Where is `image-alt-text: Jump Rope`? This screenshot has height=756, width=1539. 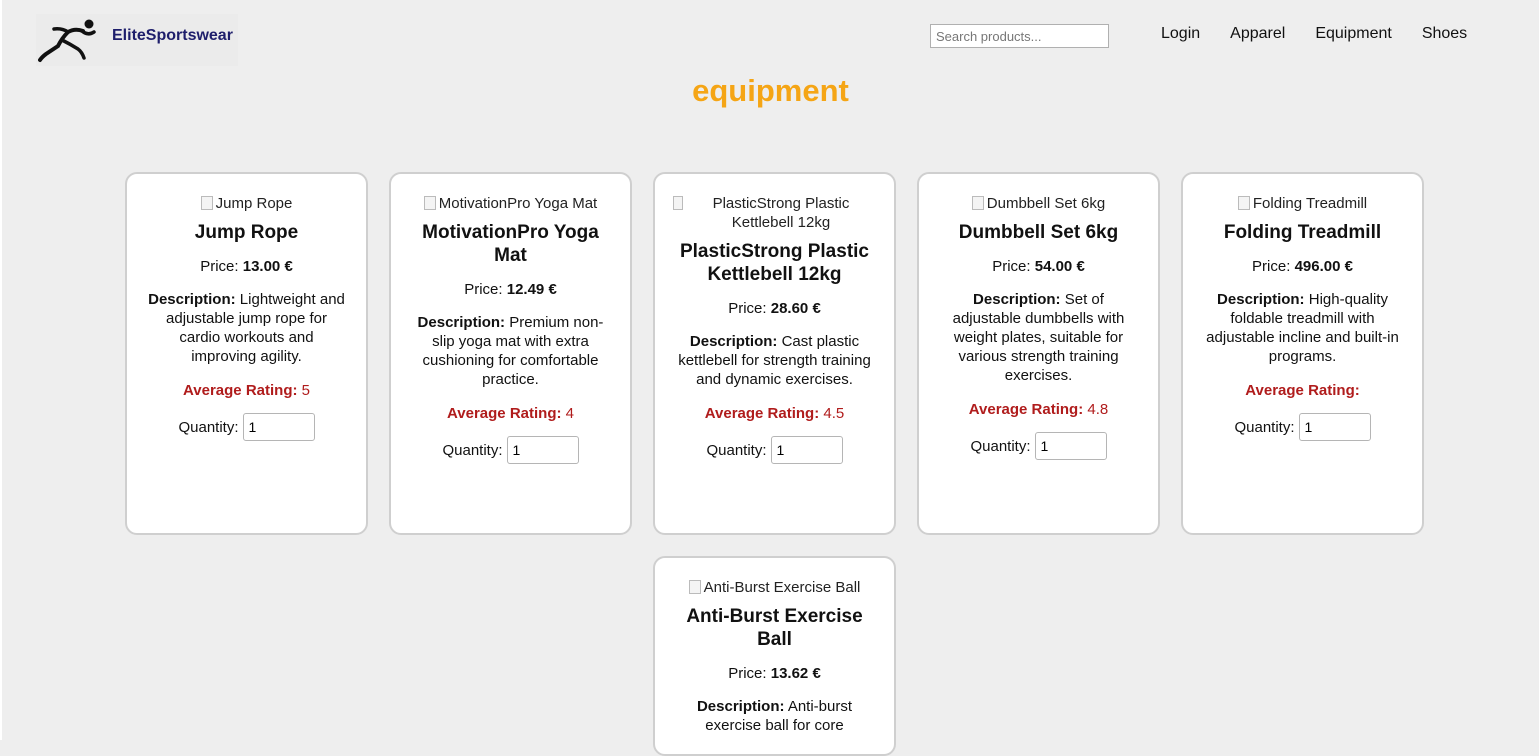 image-alt-text: Jump Rope is located at coordinates (254, 203).